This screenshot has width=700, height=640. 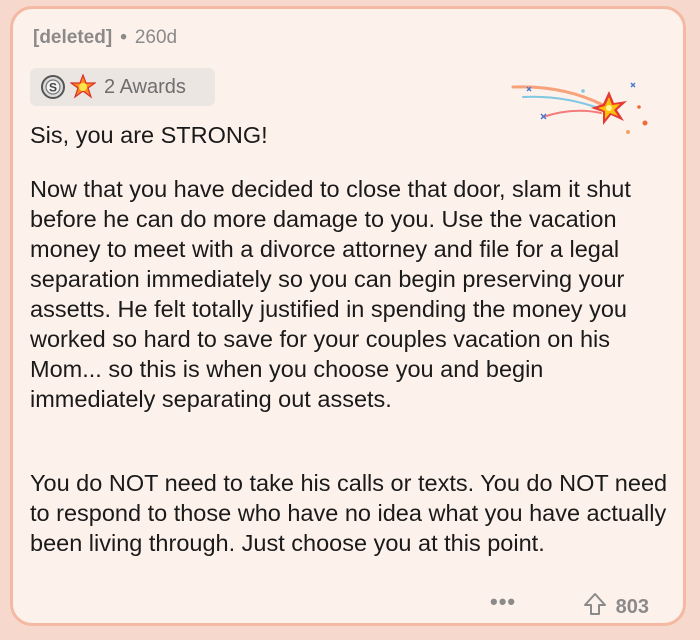 I want to click on upvote-arrow-icon, so click(x=595, y=607).